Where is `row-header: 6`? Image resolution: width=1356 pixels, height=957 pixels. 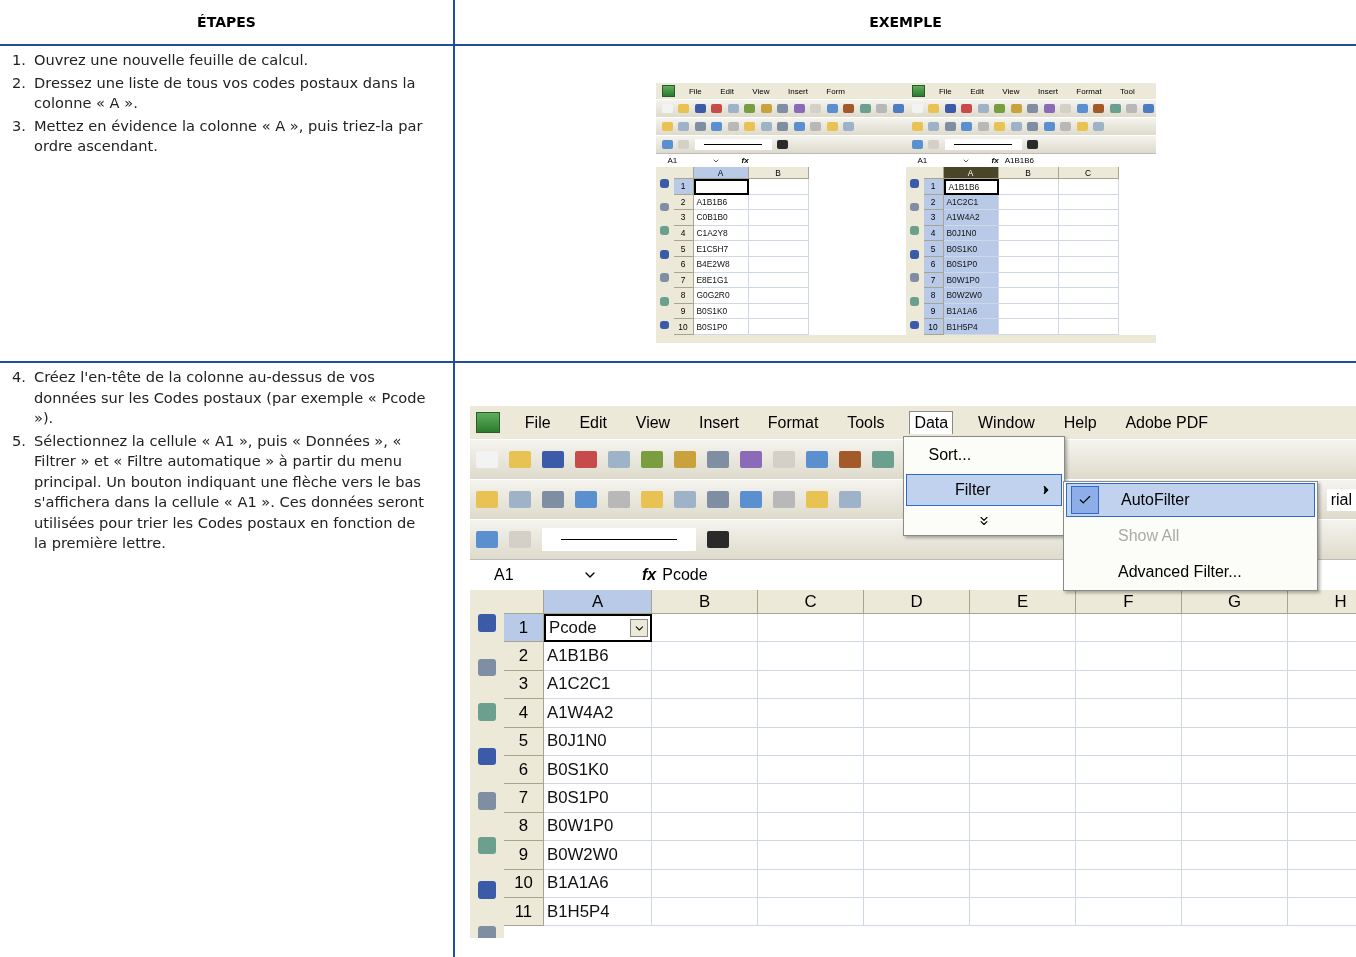
row-header: 6 is located at coordinates (524, 770).